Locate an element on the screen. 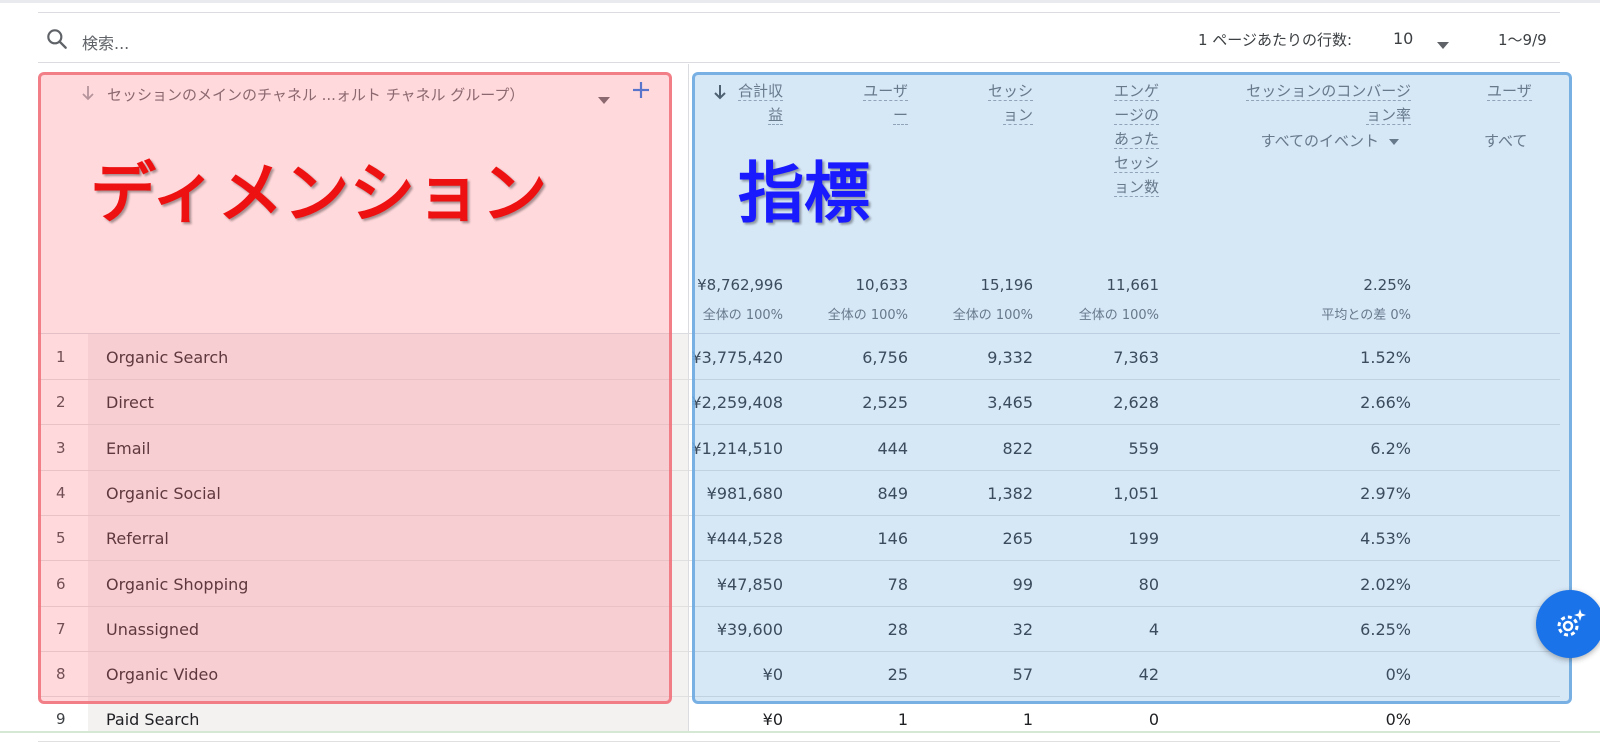 The width and height of the screenshot is (1600, 742). metric-cell: 0% is located at coordinates (1398, 720).